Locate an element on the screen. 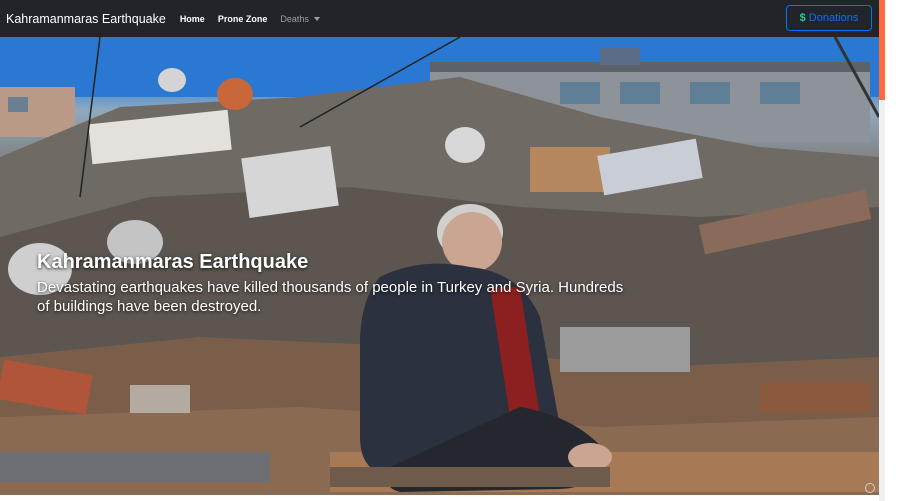  caret-down-icon is located at coordinates (316, 18).